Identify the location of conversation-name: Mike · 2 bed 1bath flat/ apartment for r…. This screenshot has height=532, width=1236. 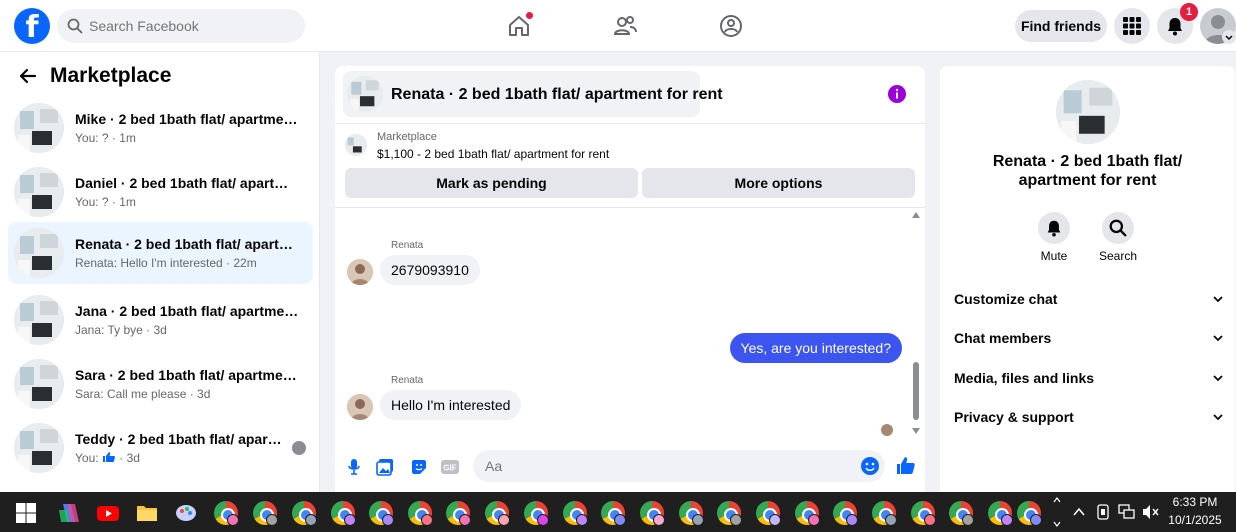
(187, 119).